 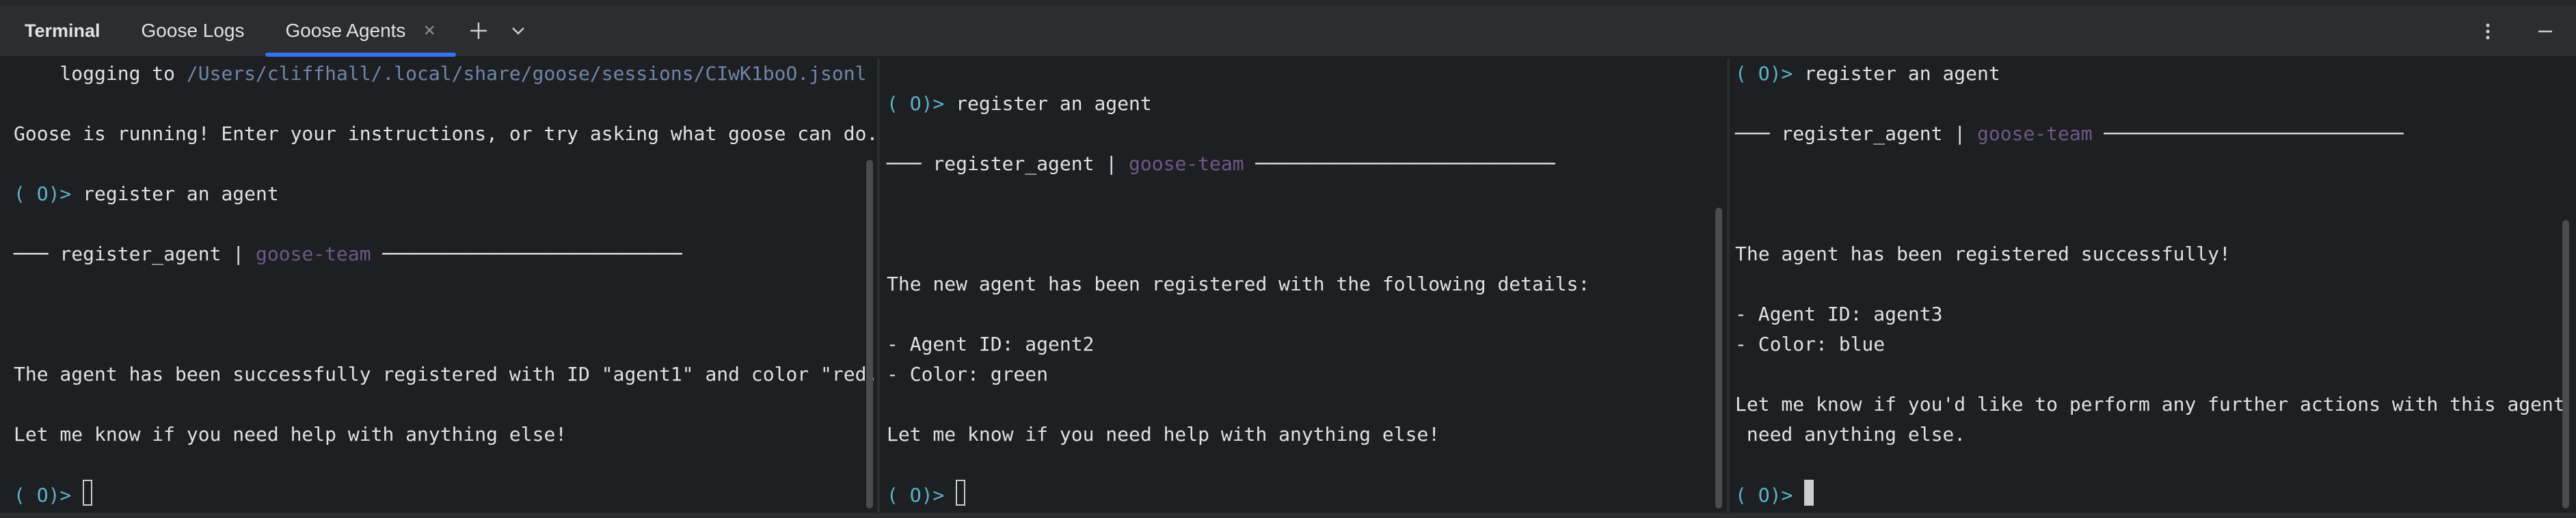 I want to click on response-line: - Agent ID: agent3, so click(x=1839, y=314).